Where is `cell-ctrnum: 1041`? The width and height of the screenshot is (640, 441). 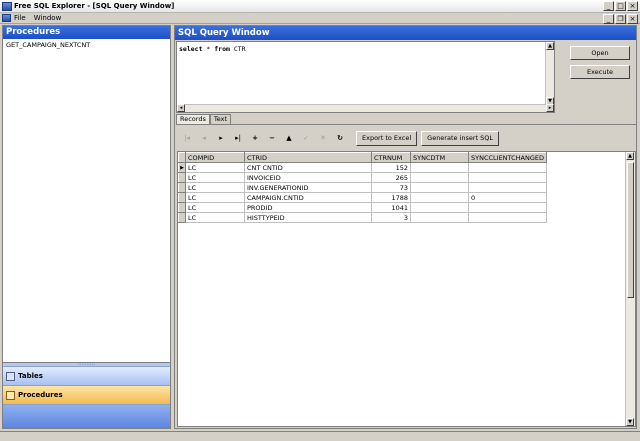 cell-ctrnum: 1041 is located at coordinates (391, 207).